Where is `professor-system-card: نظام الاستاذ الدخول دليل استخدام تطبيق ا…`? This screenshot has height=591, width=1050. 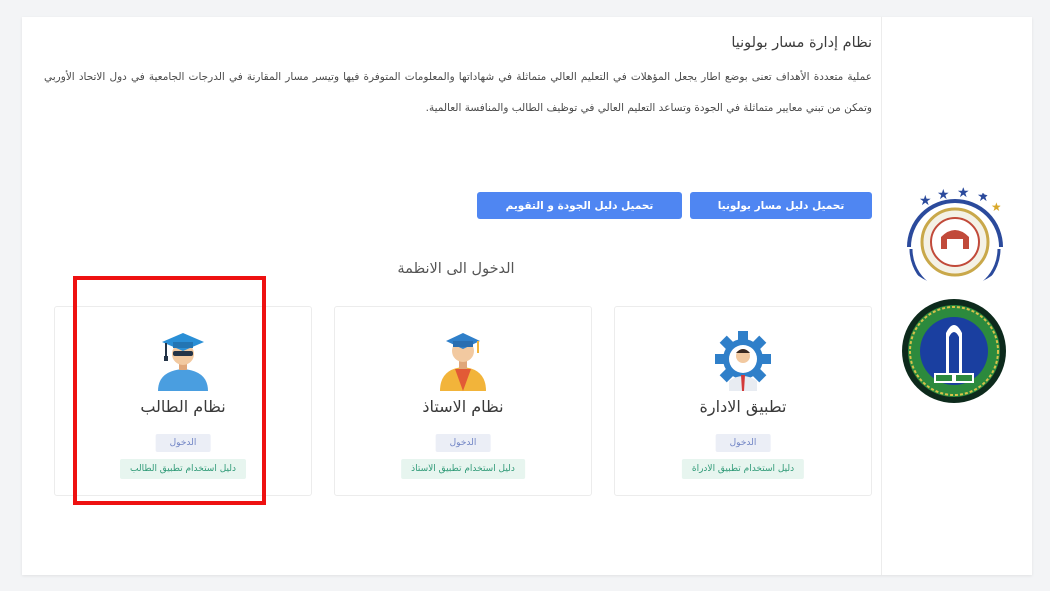 professor-system-card: نظام الاستاذ الدخول دليل استخدام تطبيق ا… is located at coordinates (463, 401).